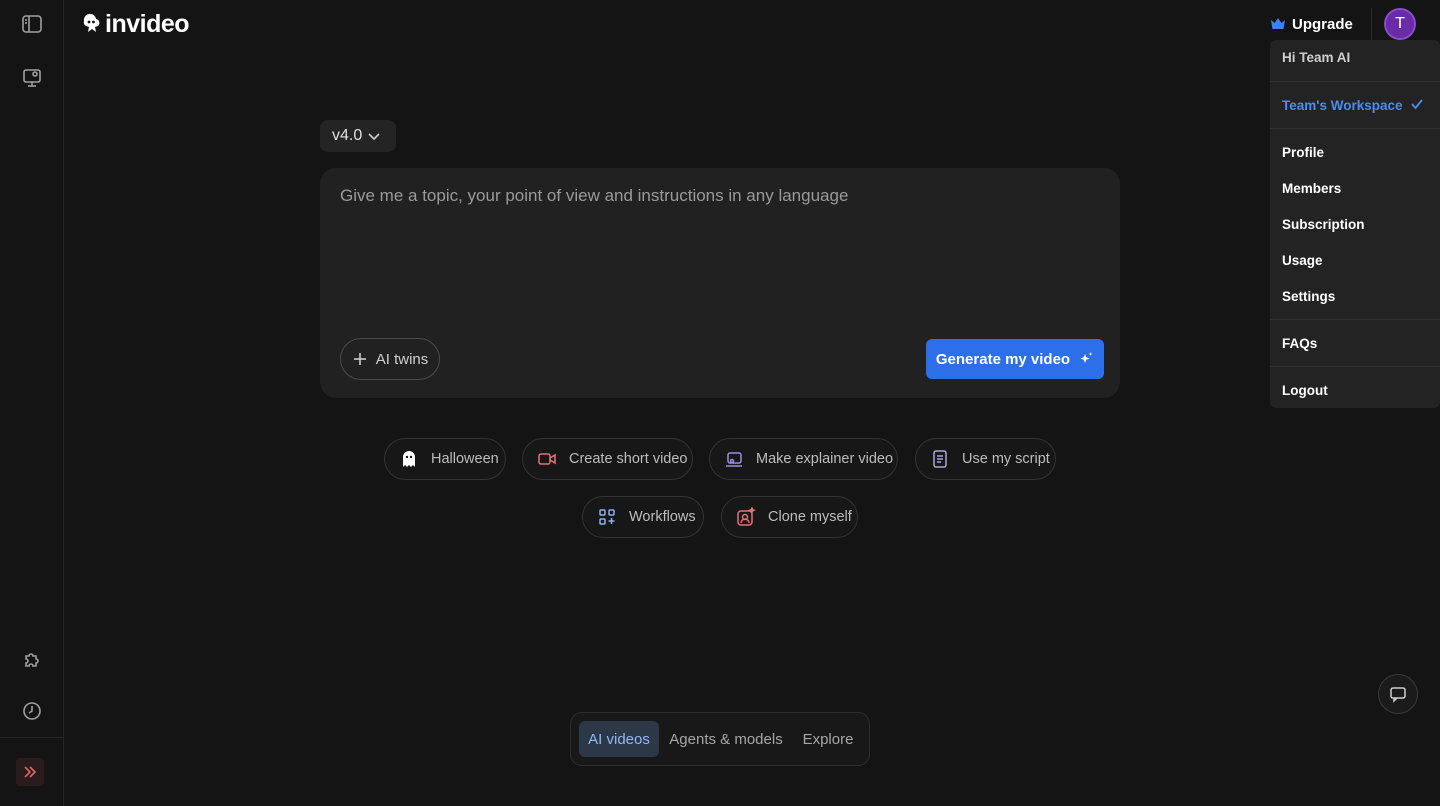 This screenshot has height=806, width=1440. Describe the element at coordinates (1303, 152) in the screenshot. I see `menu-item-profile: Profile` at that location.